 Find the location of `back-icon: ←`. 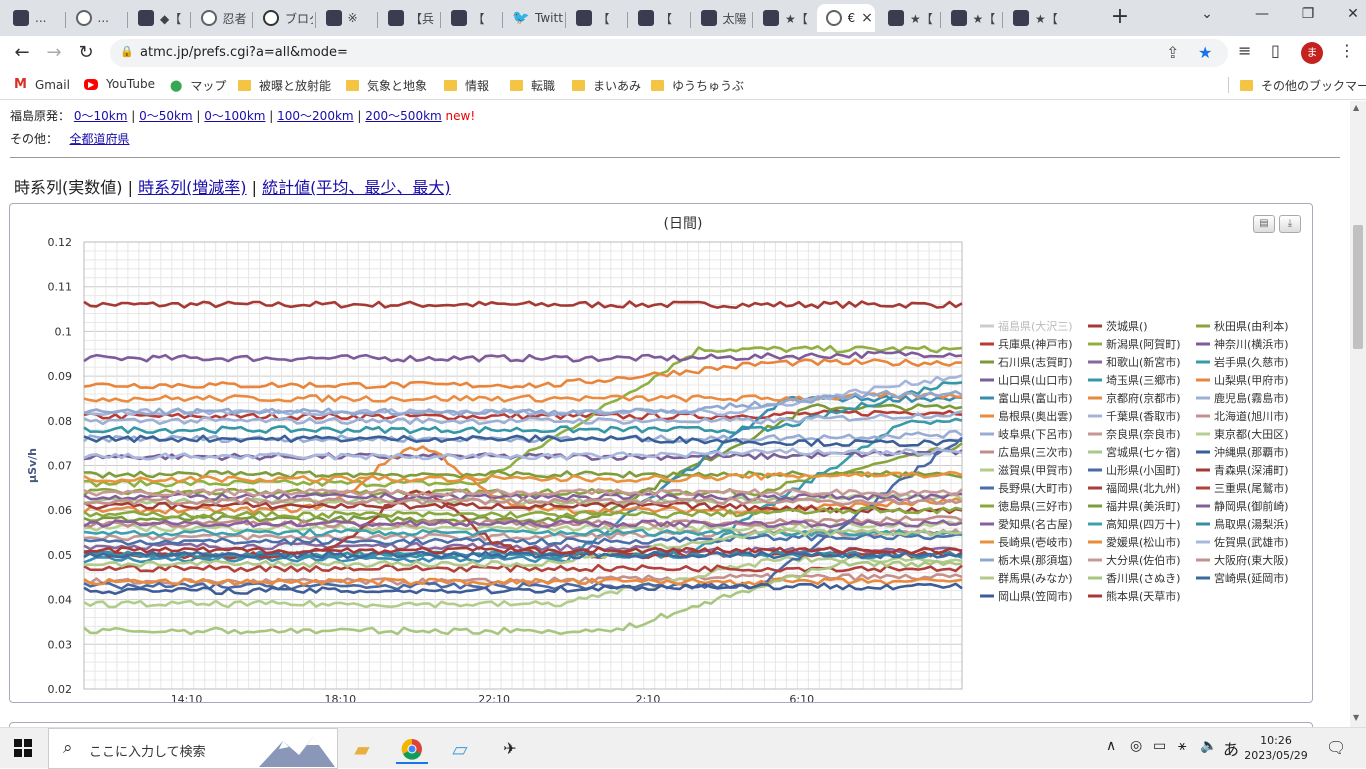

back-icon: ← is located at coordinates (22, 53).